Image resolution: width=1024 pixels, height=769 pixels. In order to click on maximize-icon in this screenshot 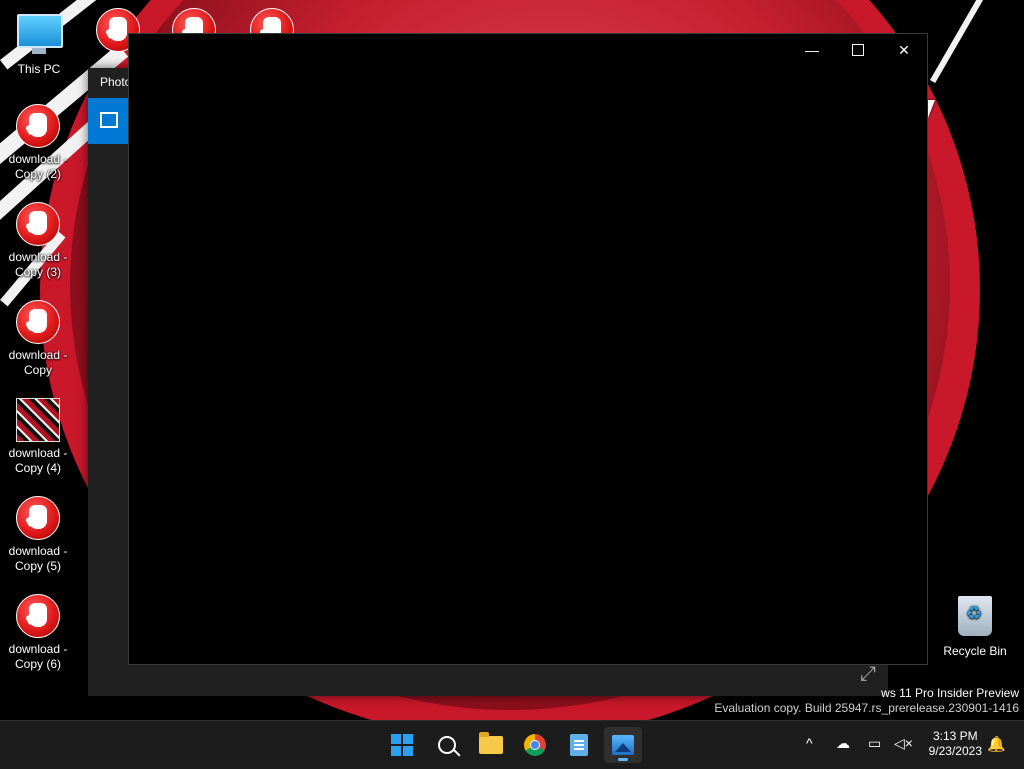, I will do `click(858, 50)`.